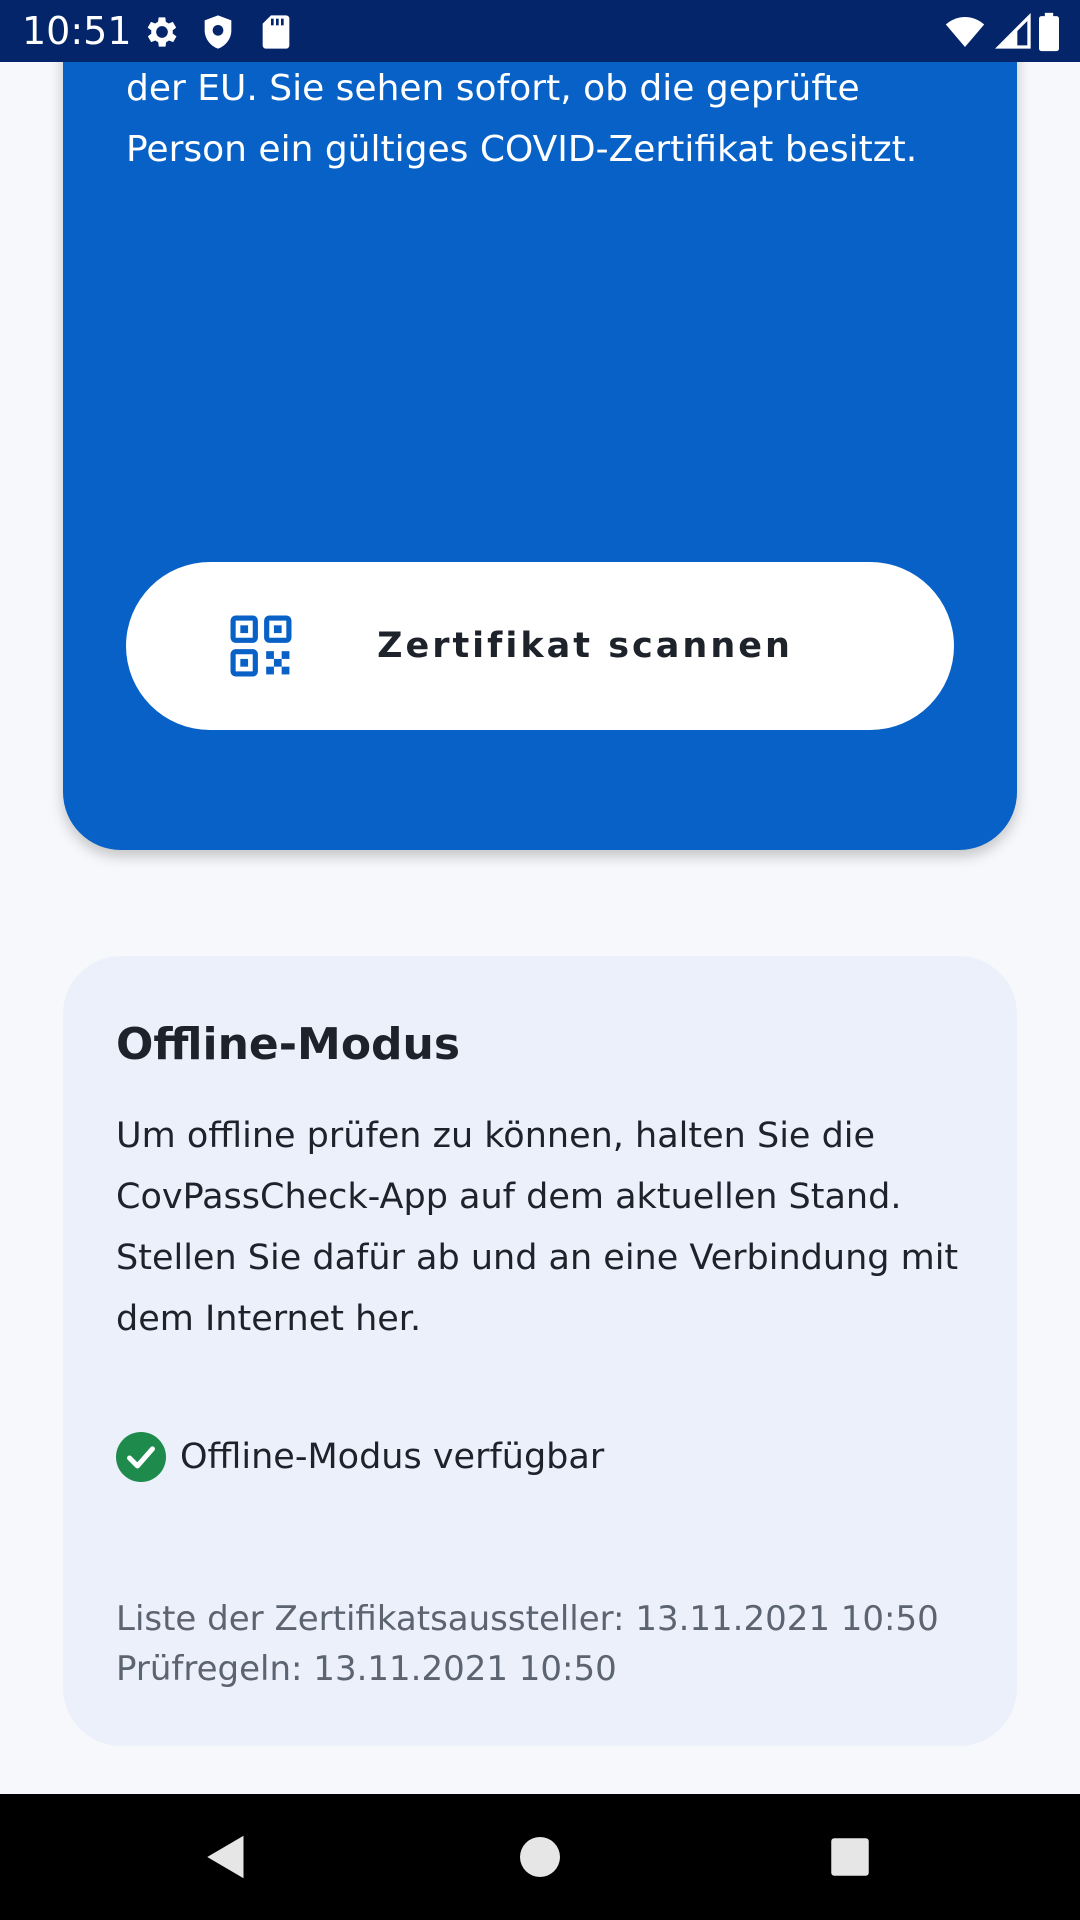  Describe the element at coordinates (366, 1669) in the screenshot. I see `rules-updated: Prüfregeln: 13.11.2021 10:50` at that location.